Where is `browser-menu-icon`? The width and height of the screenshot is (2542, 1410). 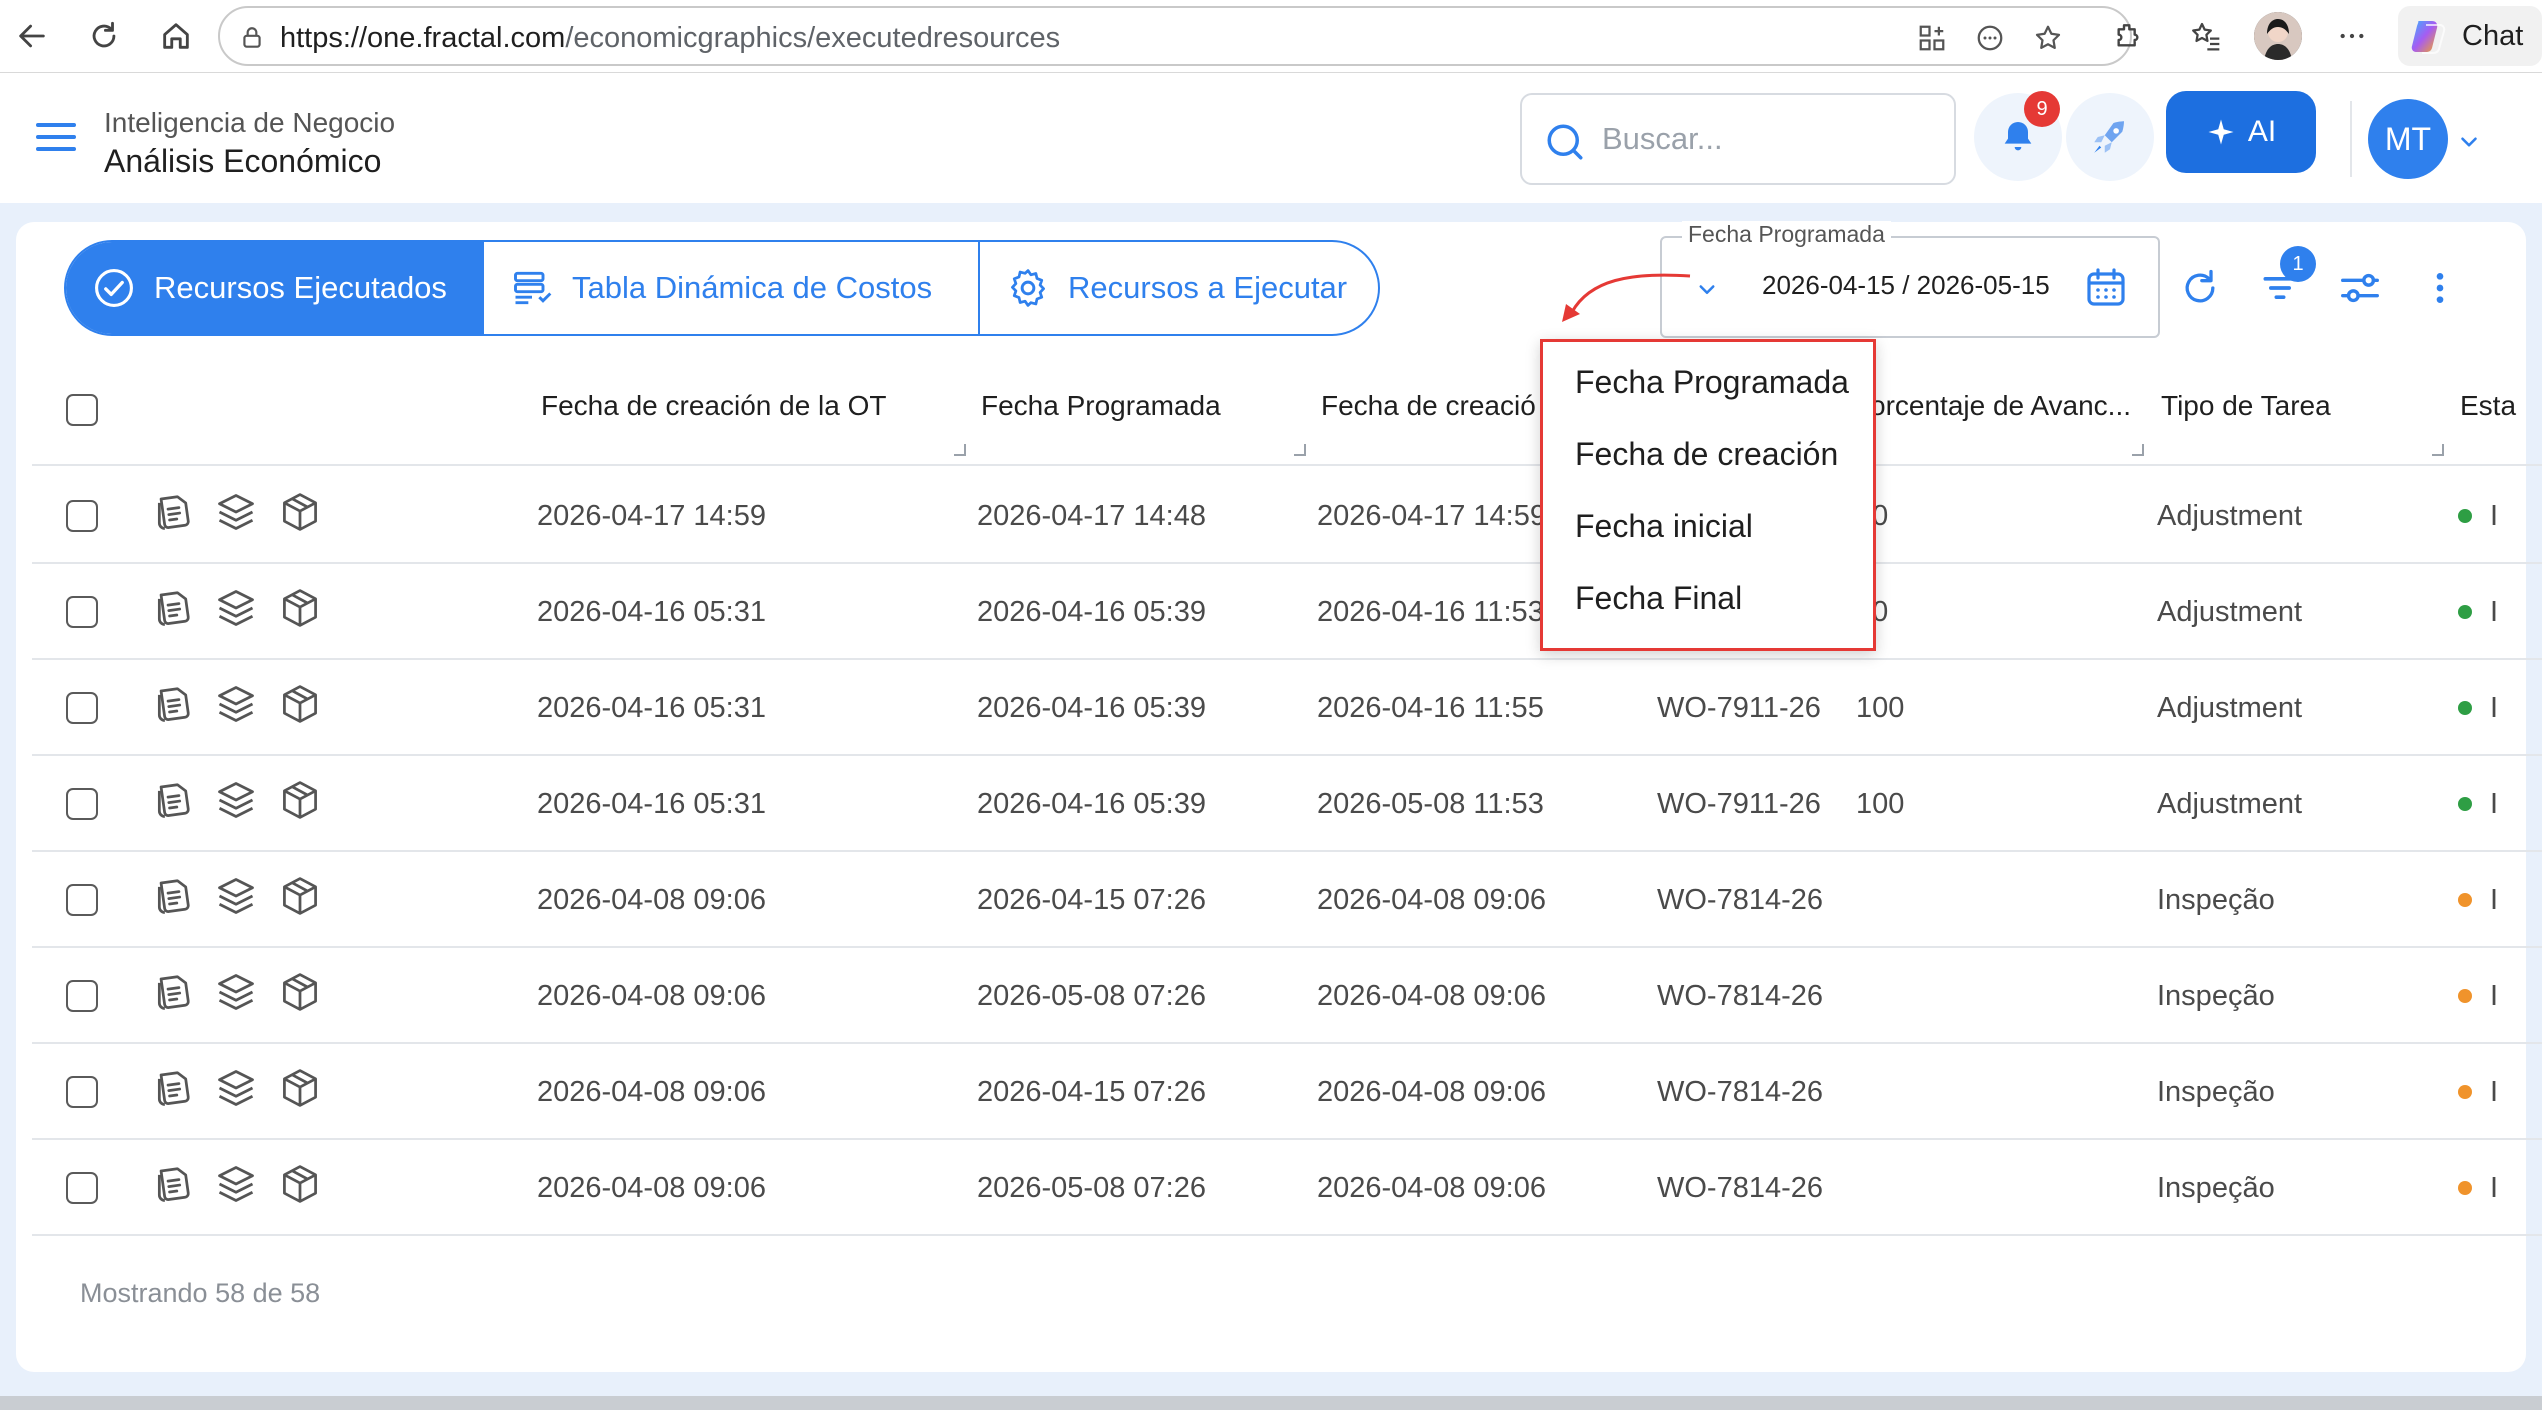 browser-menu-icon is located at coordinates (2352, 36).